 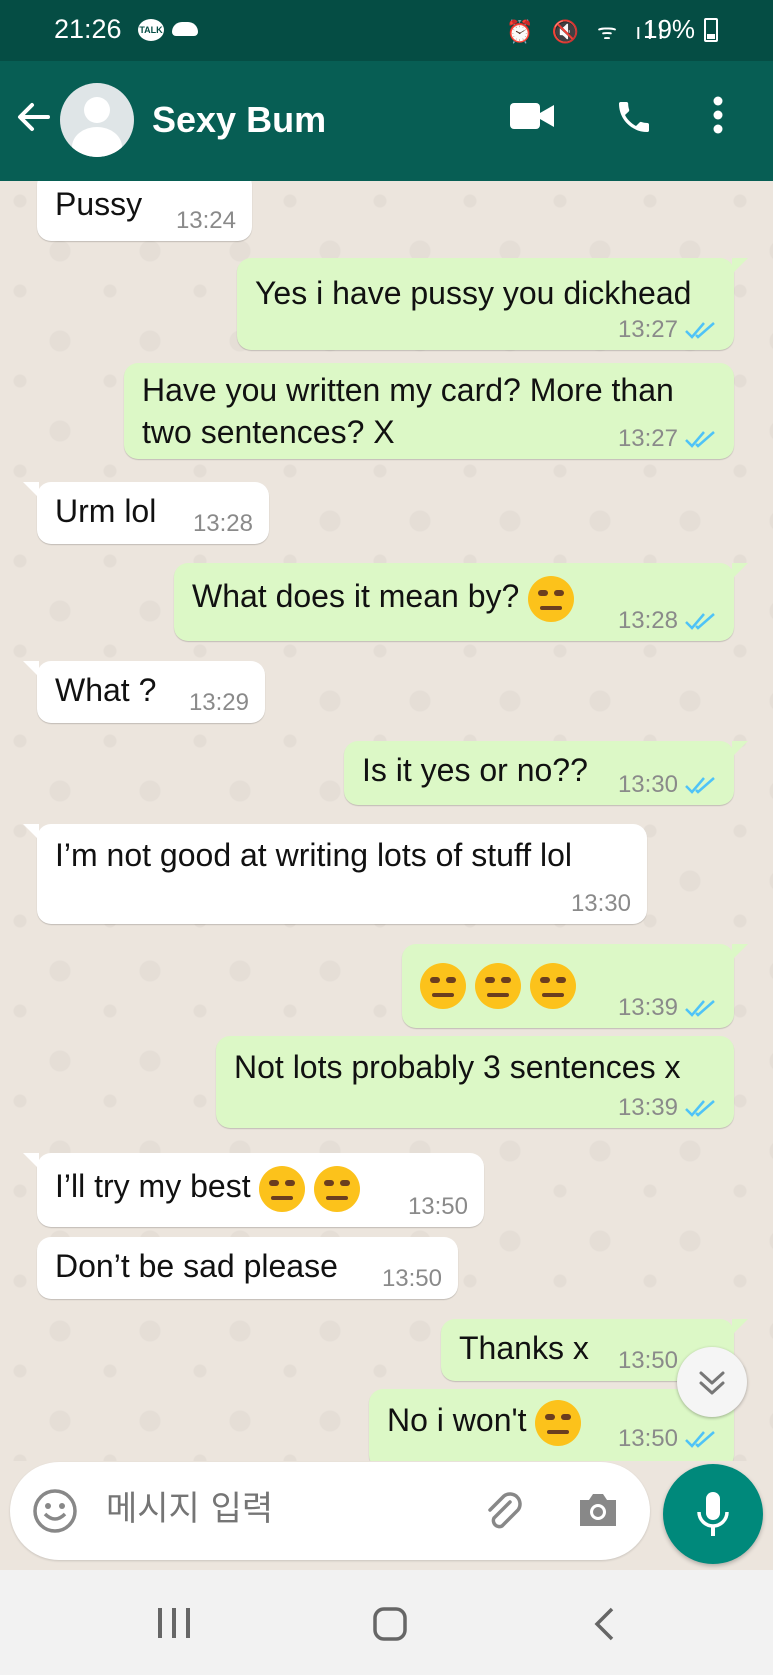 I want to click on message-incoming: What ? 13:29, so click(x=144, y=692).